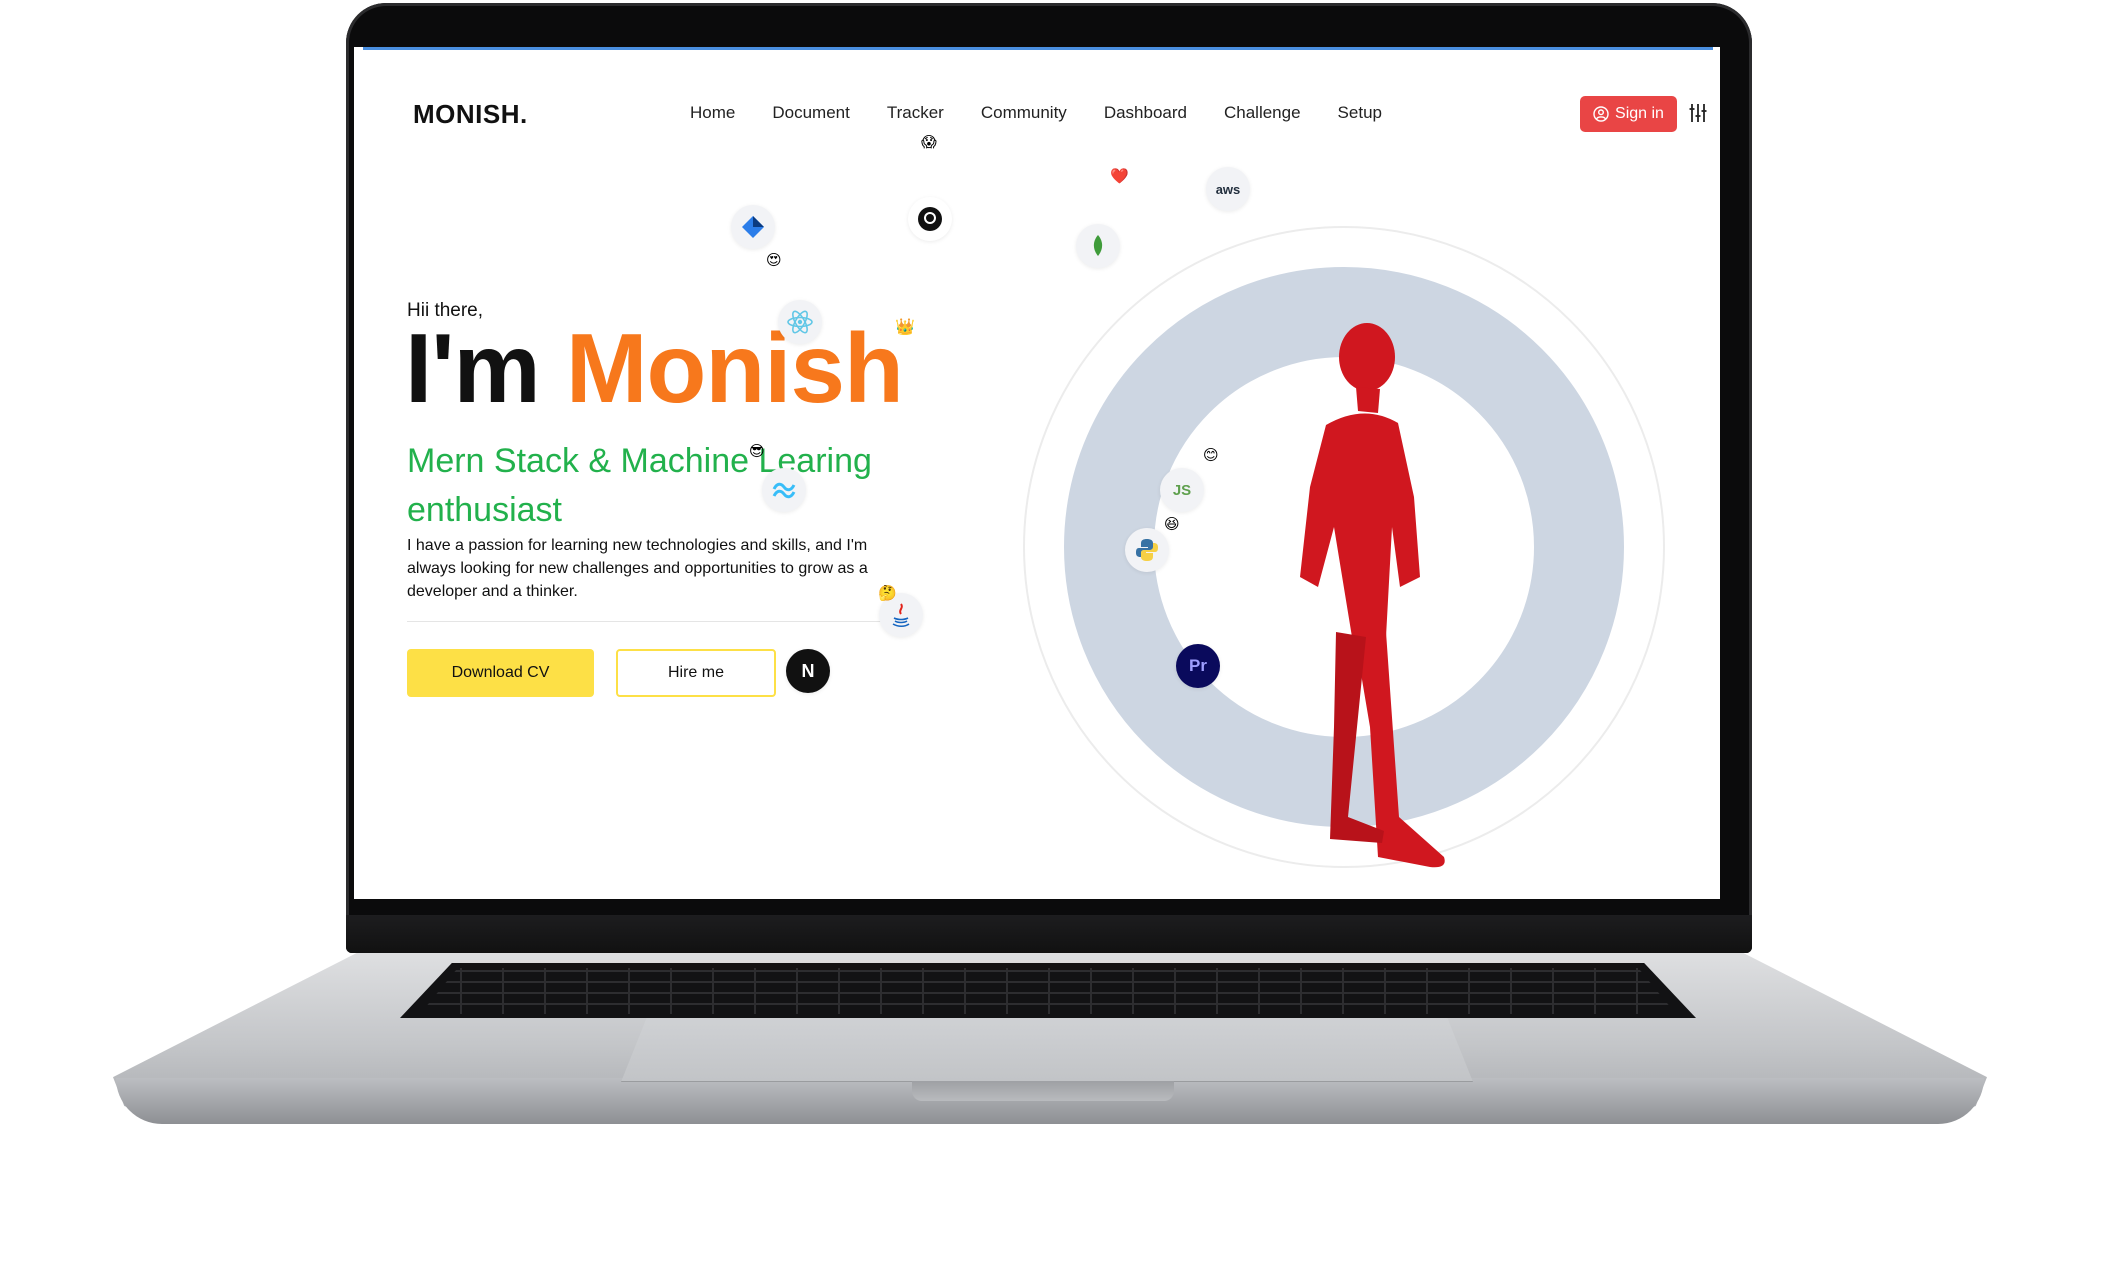 This screenshot has width=2107, height=1264. What do you see at coordinates (470, 114) in the screenshot?
I see `site-logo: MONISH.` at bounding box center [470, 114].